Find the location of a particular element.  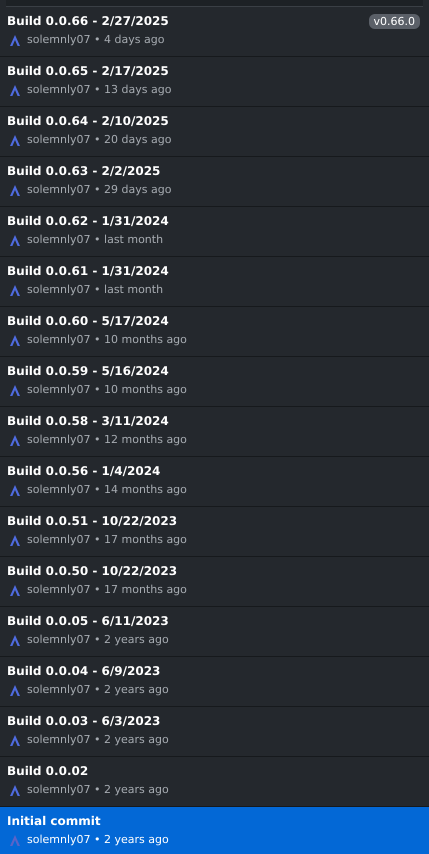

commit-meta: solemnly07 • 14 months ago is located at coordinates (107, 490).